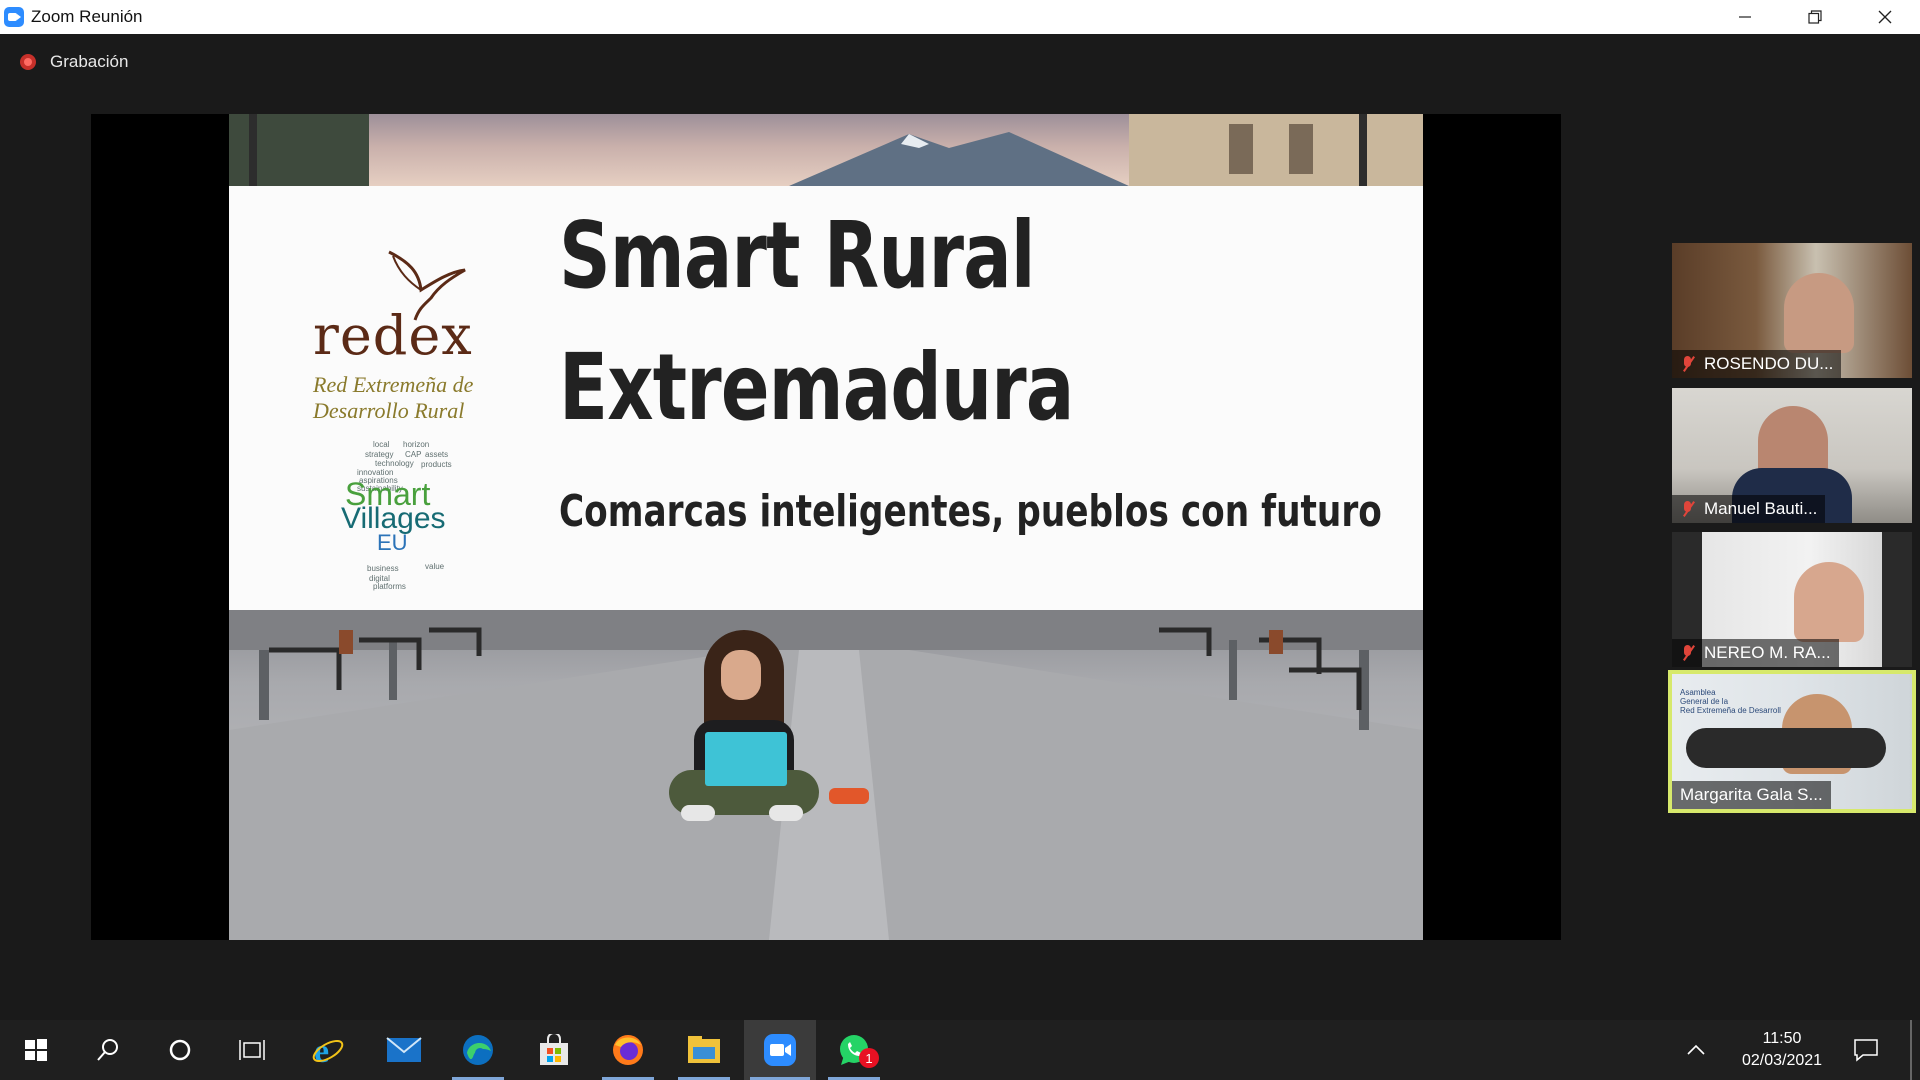 Image resolution: width=1920 pixels, height=1080 pixels. I want to click on show-hidden-icons-button, so click(1696, 1050).